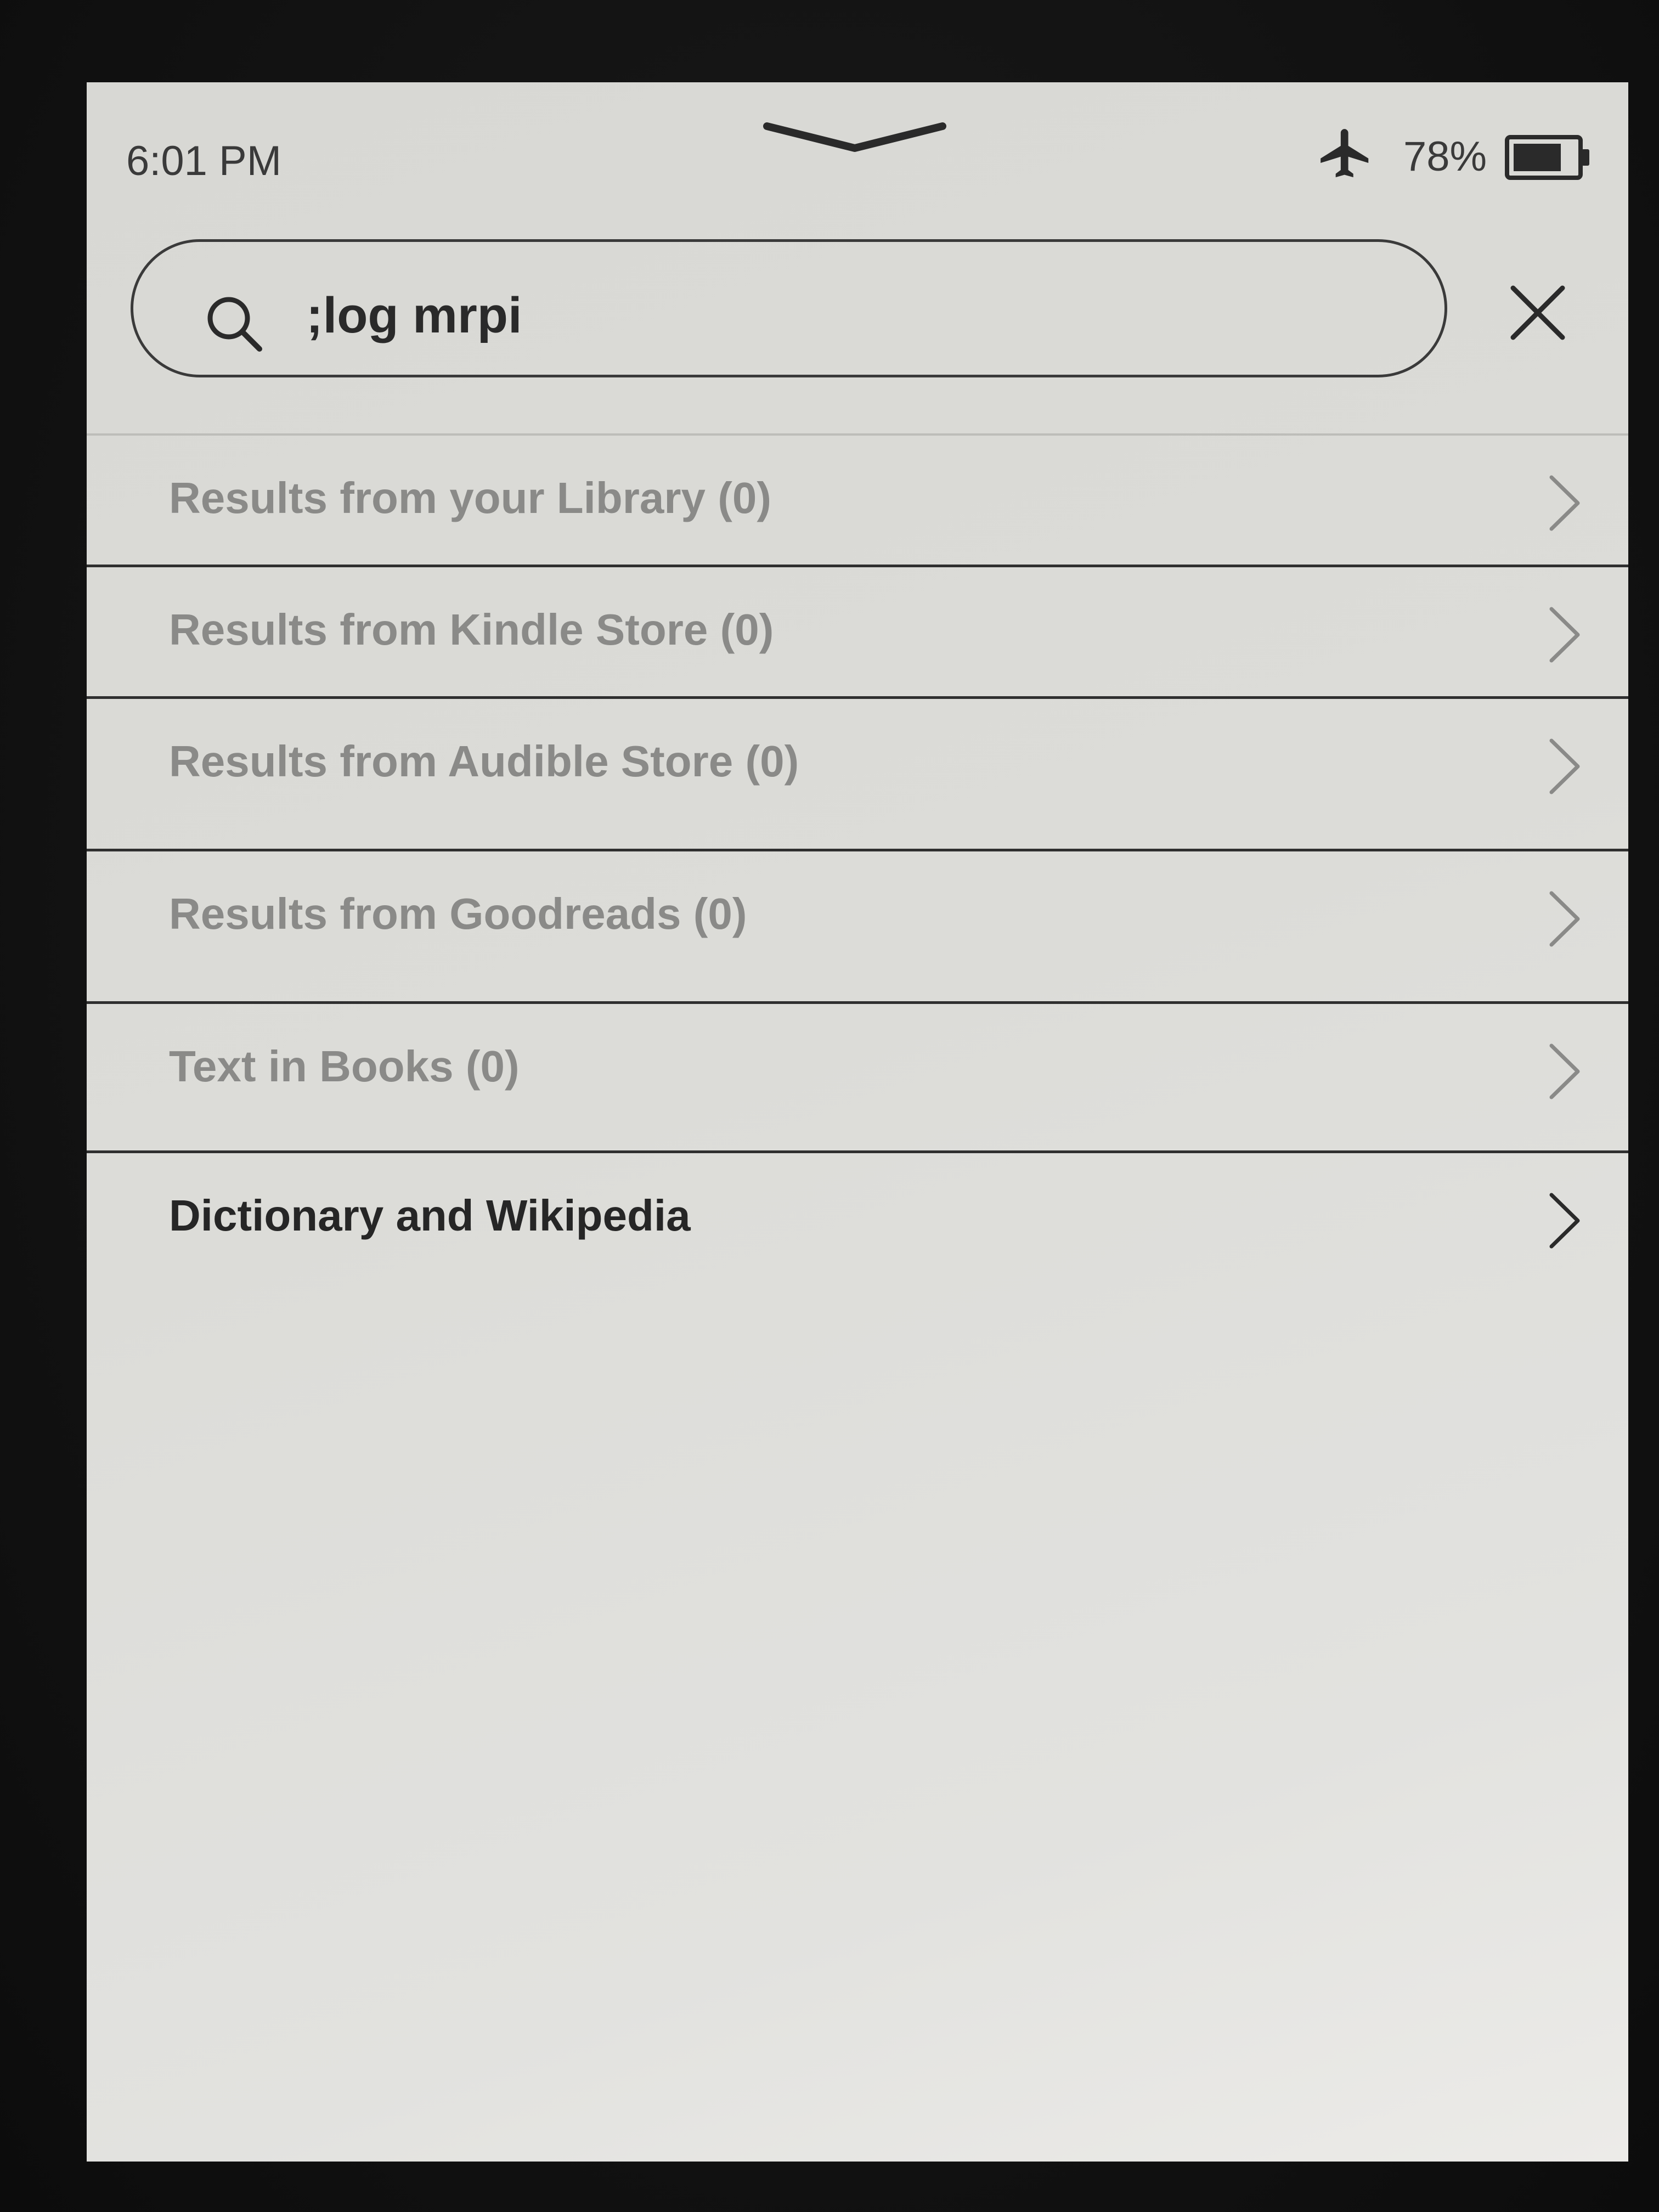  Describe the element at coordinates (1537, 313) in the screenshot. I see `close-icon` at that location.